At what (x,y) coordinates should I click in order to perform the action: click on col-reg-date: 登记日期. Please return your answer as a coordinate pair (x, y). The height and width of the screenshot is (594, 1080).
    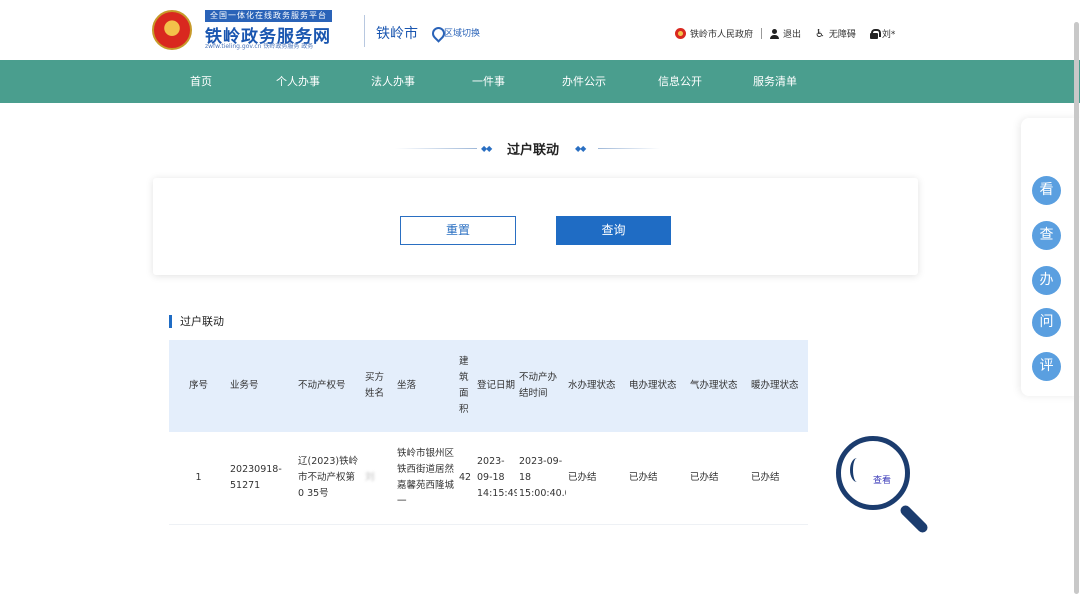
    Looking at the image, I should click on (496, 385).